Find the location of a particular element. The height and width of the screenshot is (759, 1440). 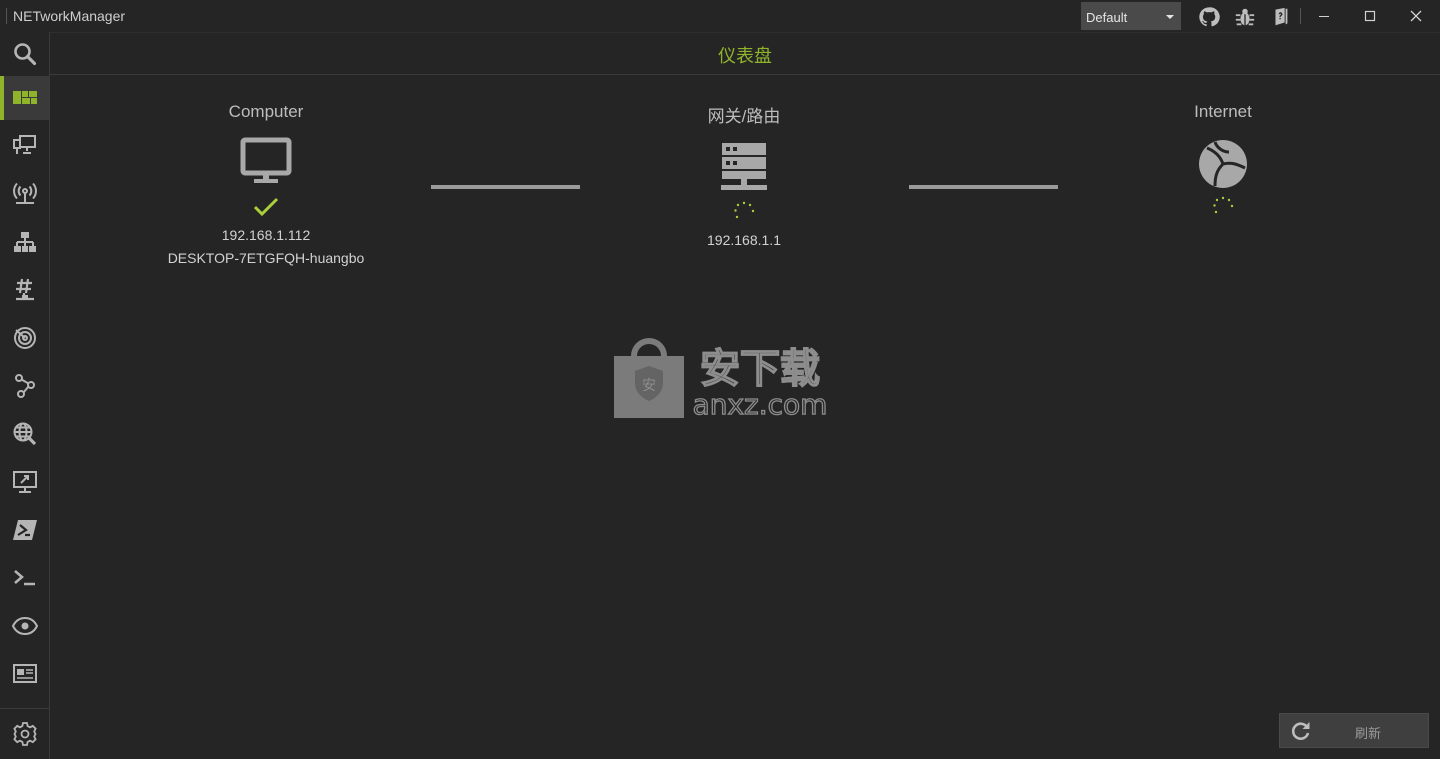

remote-desktop-icon is located at coordinates (24, 482).